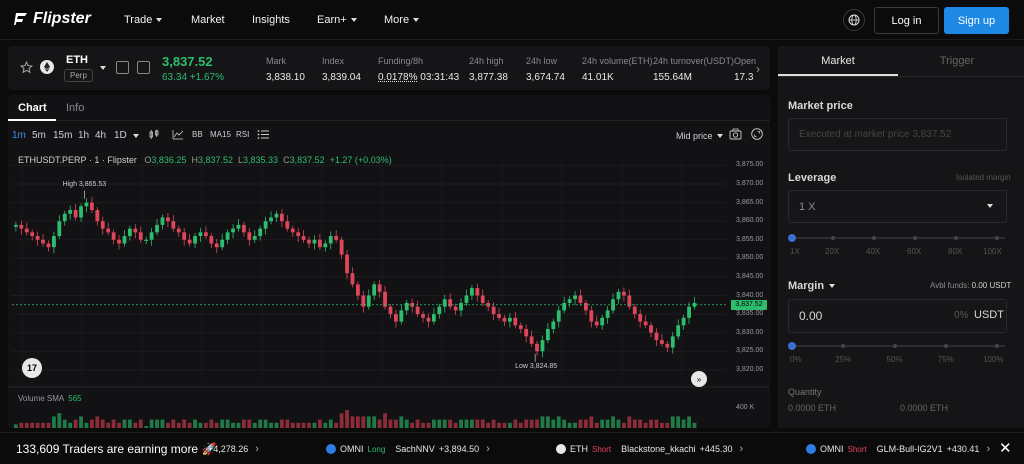 The image size is (1024, 464). What do you see at coordinates (897, 316) in the screenshot?
I see `margin-input: 0.00 0% USDT` at bounding box center [897, 316].